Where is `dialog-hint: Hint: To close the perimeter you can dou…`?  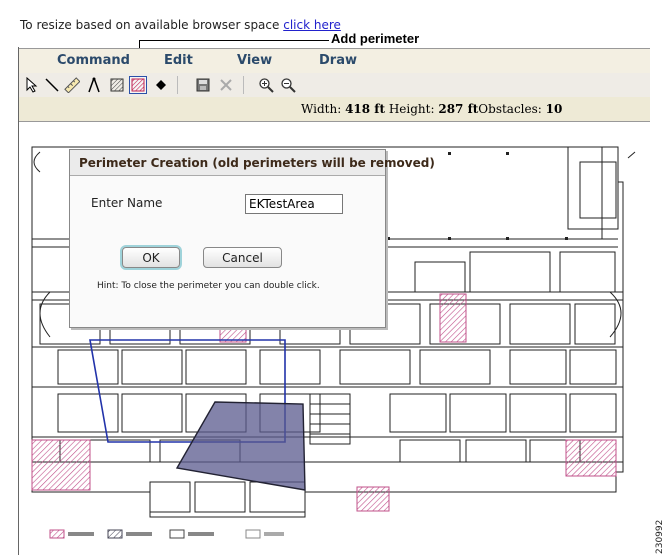
dialog-hint: Hint: To close the perimeter you can dou… is located at coordinates (208, 286).